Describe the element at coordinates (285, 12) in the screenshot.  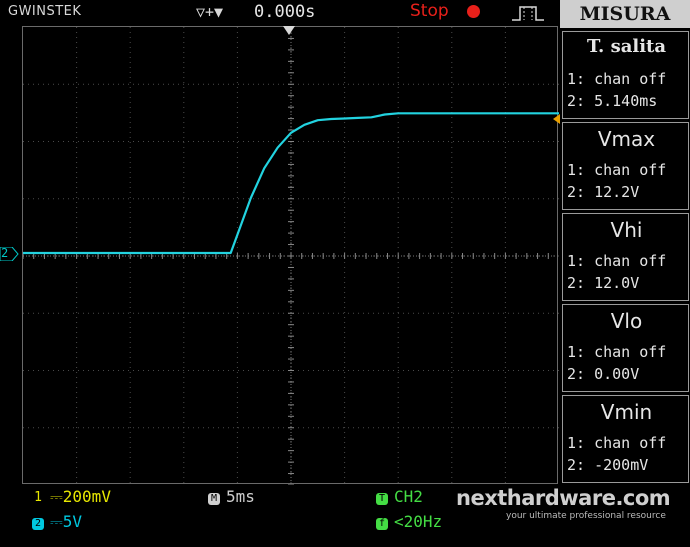
I see `horizontal-offset: 0.000s` at that location.